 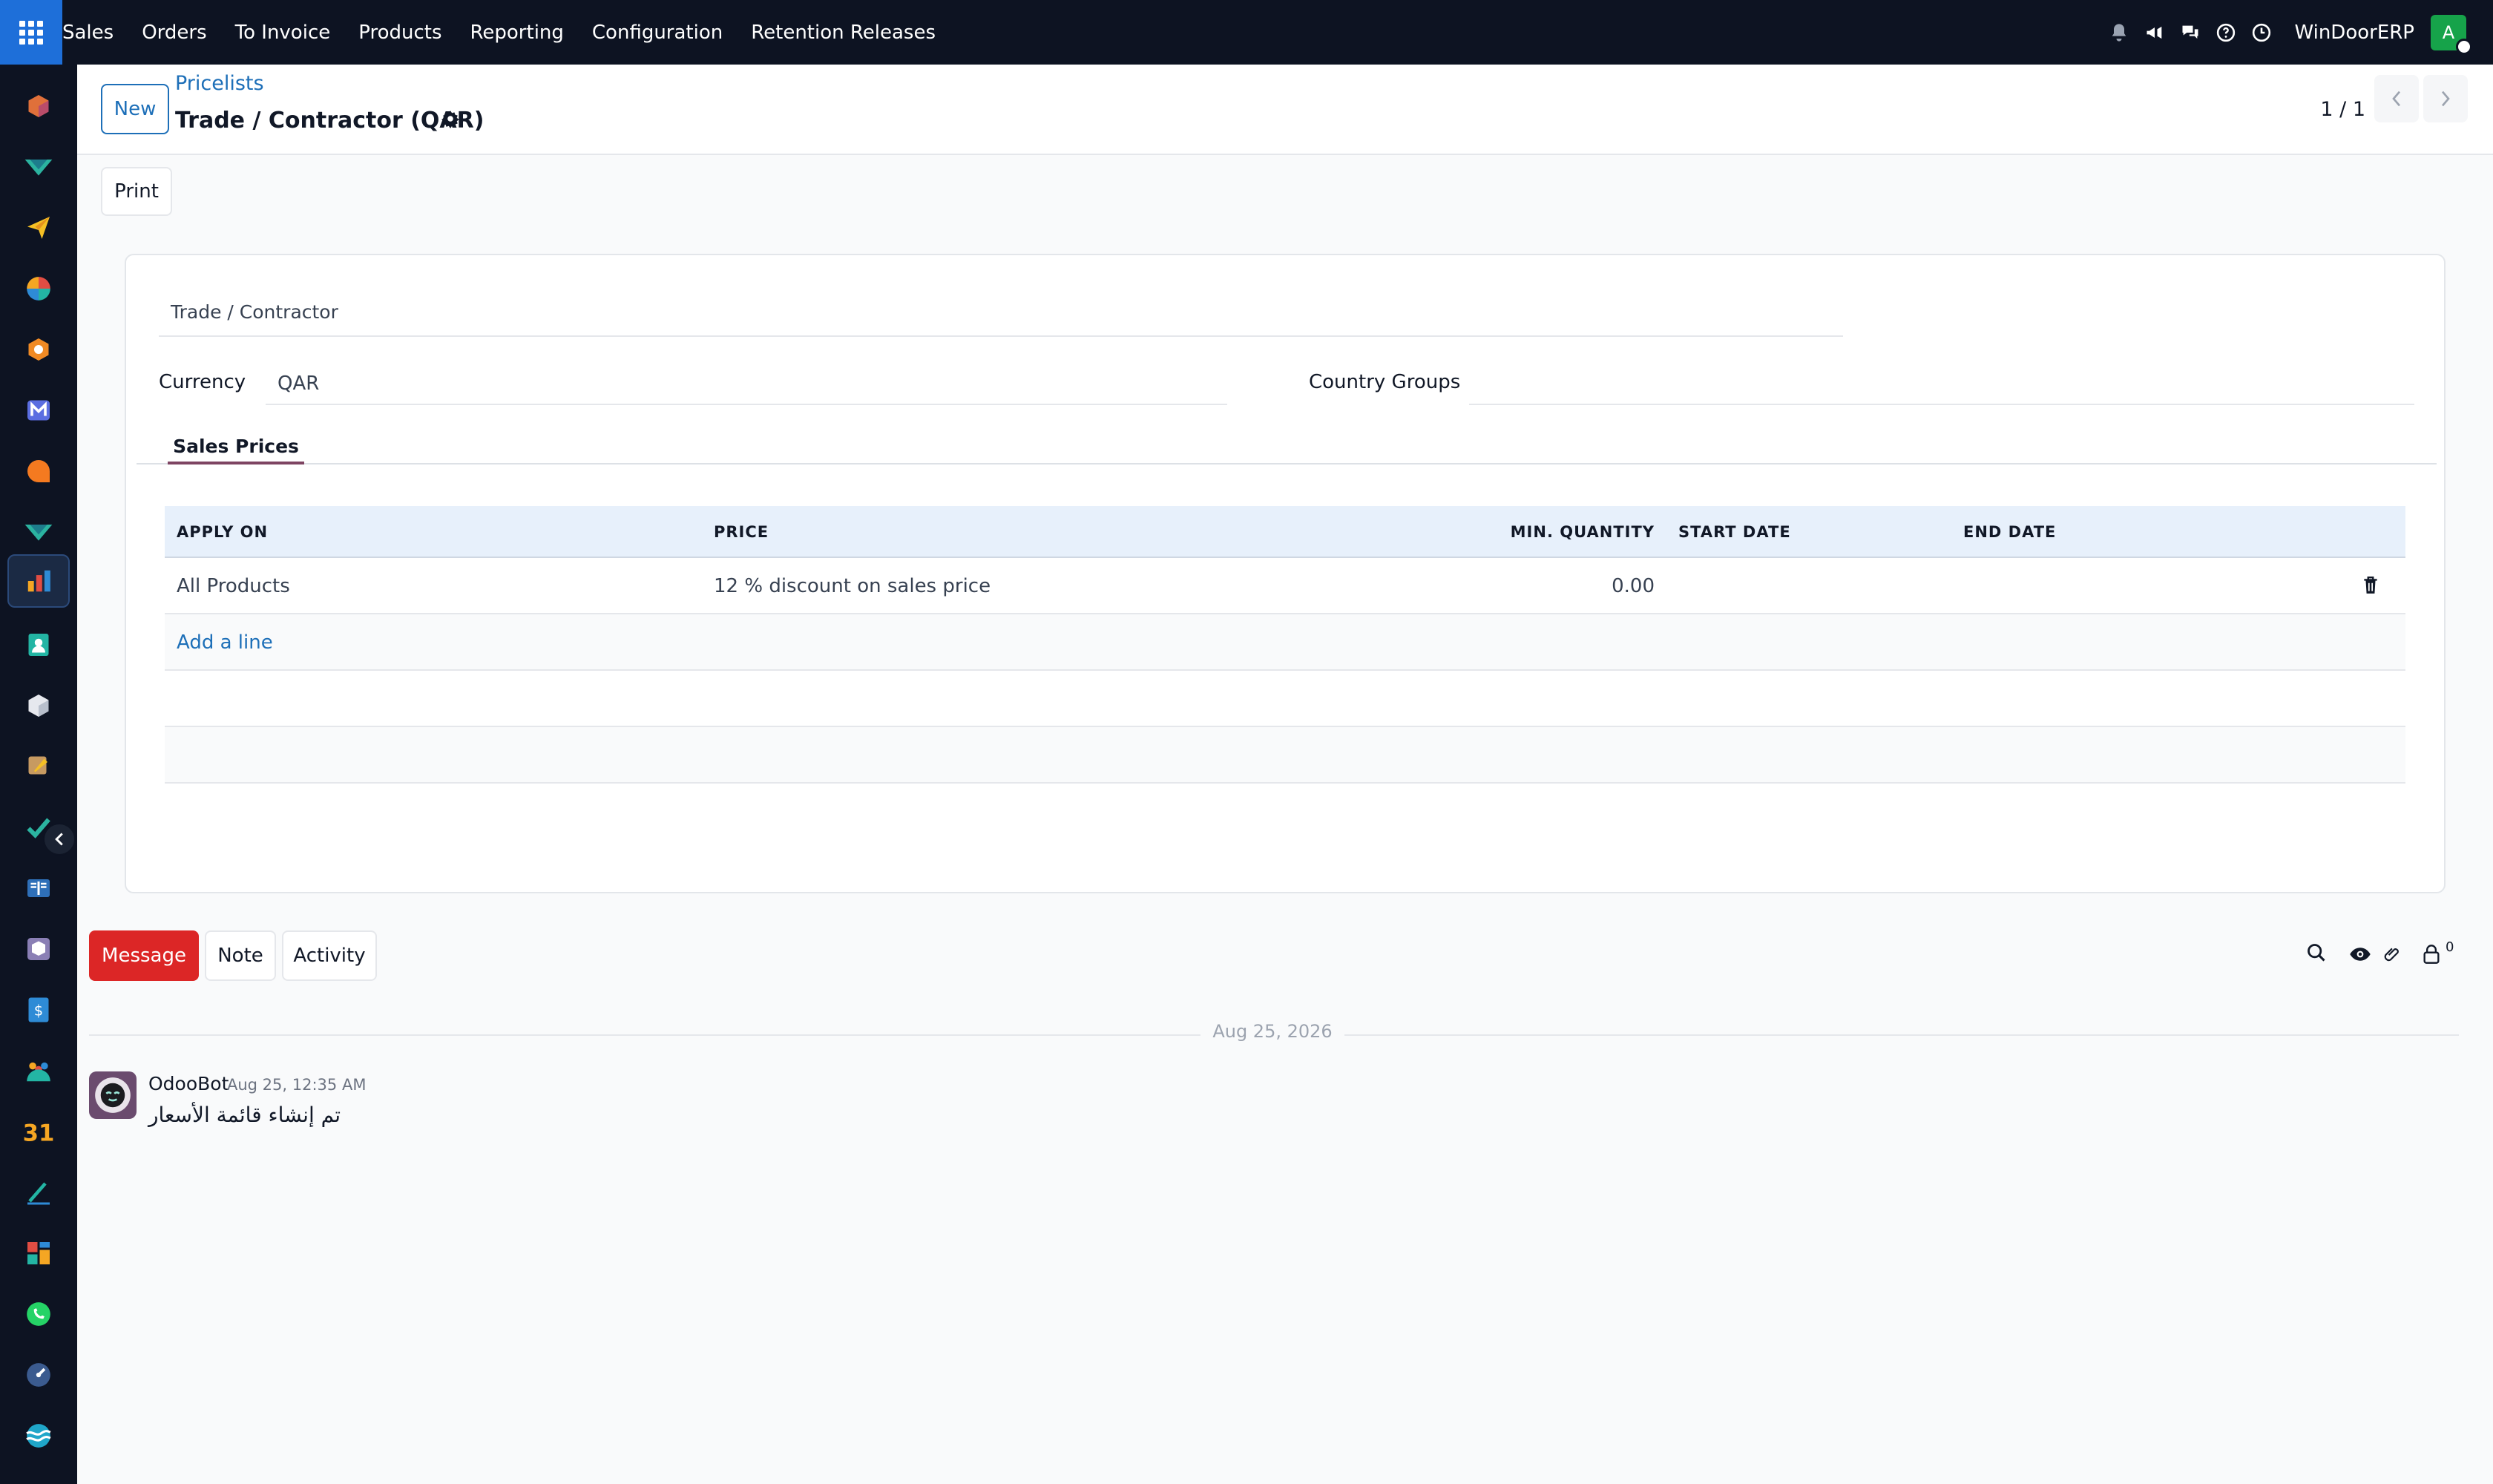 What do you see at coordinates (59, 839) in the screenshot?
I see `sidebar-collapse-button` at bounding box center [59, 839].